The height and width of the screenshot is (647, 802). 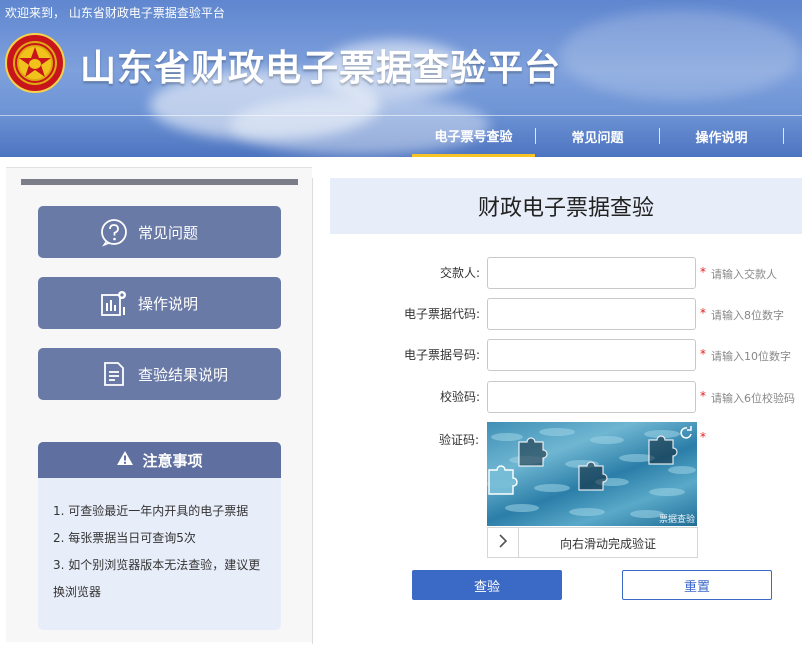 I want to click on nav-separator, so click(x=783, y=136).